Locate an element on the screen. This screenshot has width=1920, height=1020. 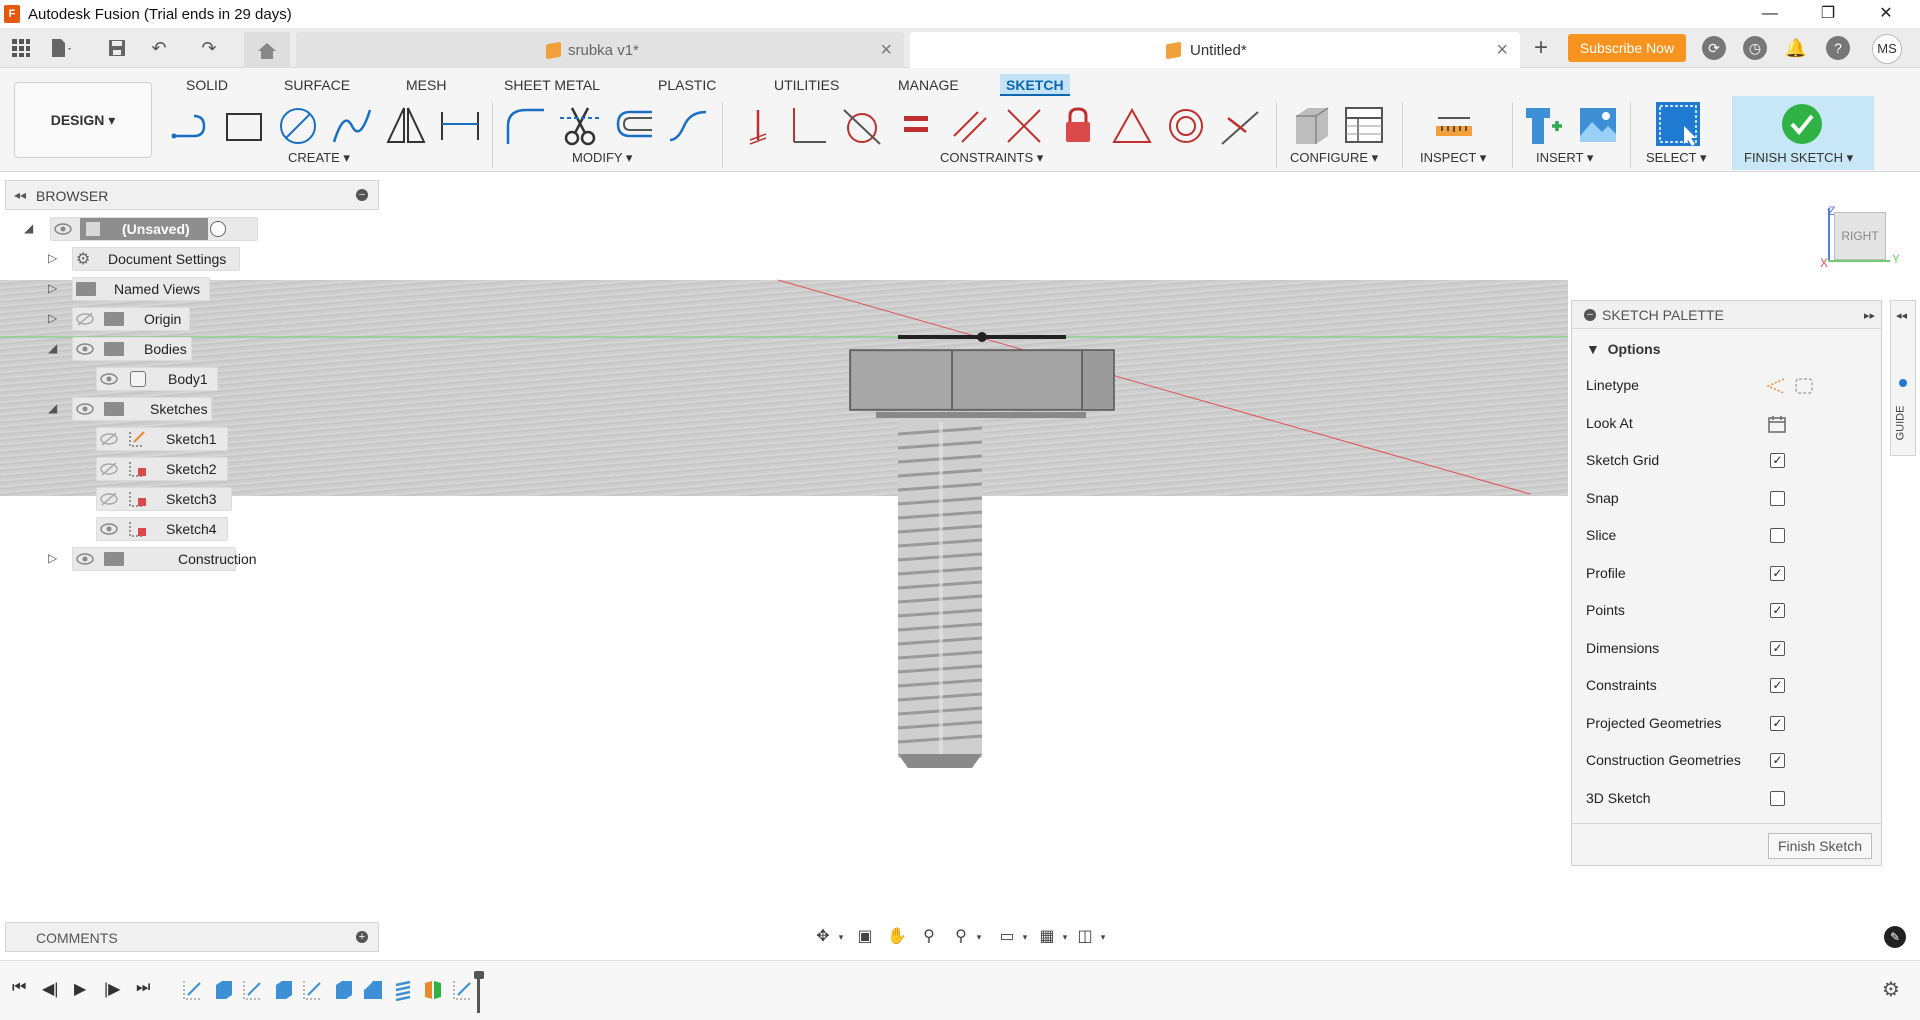
configuration-table-icon is located at coordinates (1364, 126).